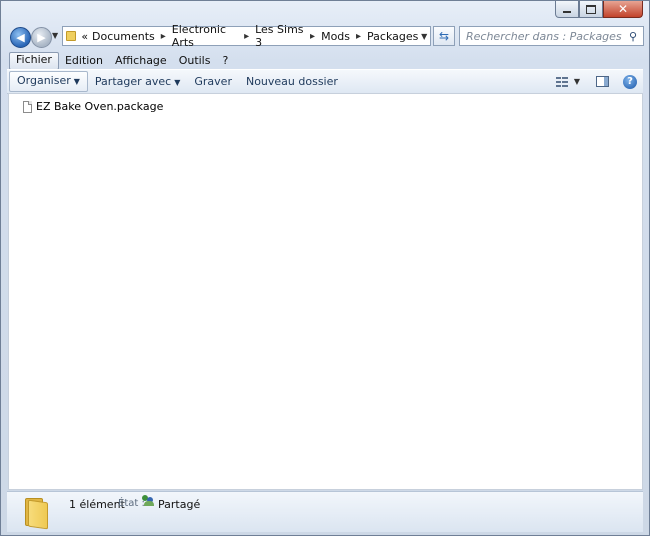 The height and width of the screenshot is (536, 650). I want to click on close-button: ✕, so click(623, 9).